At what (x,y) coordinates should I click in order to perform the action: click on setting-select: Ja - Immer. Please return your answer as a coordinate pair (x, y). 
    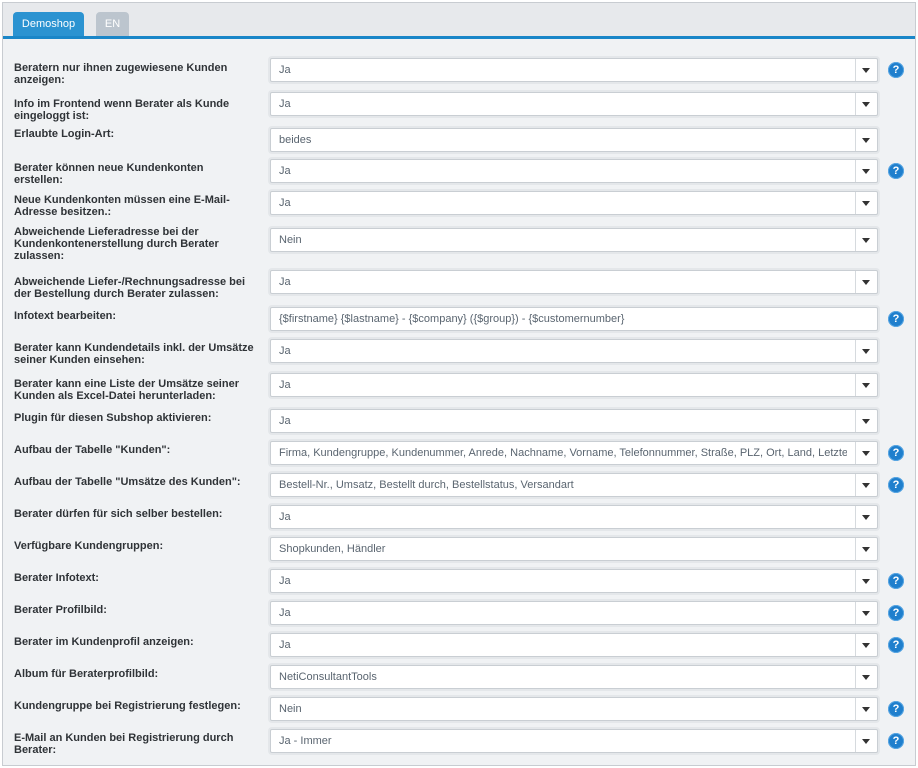
    Looking at the image, I should click on (574, 741).